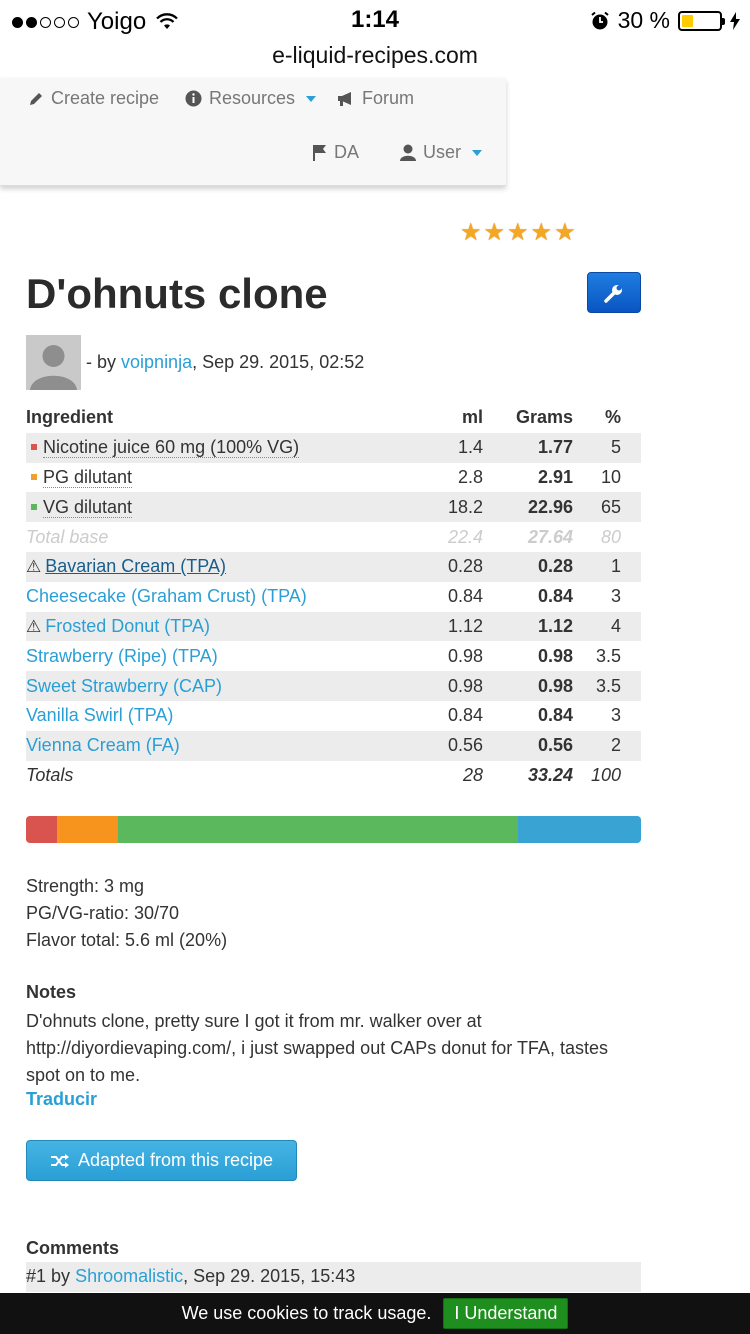 Image resolution: width=750 pixels, height=1334 pixels. I want to click on grams-cell: 1.77, so click(540, 447).